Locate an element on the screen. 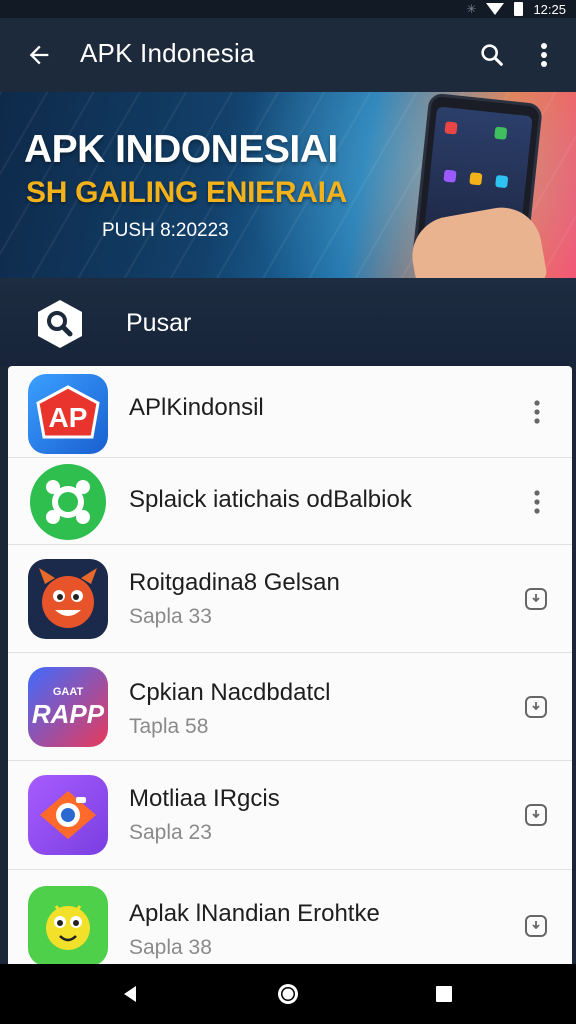 This screenshot has height=1024, width=576. nav-recents-button is located at coordinates (444, 994).